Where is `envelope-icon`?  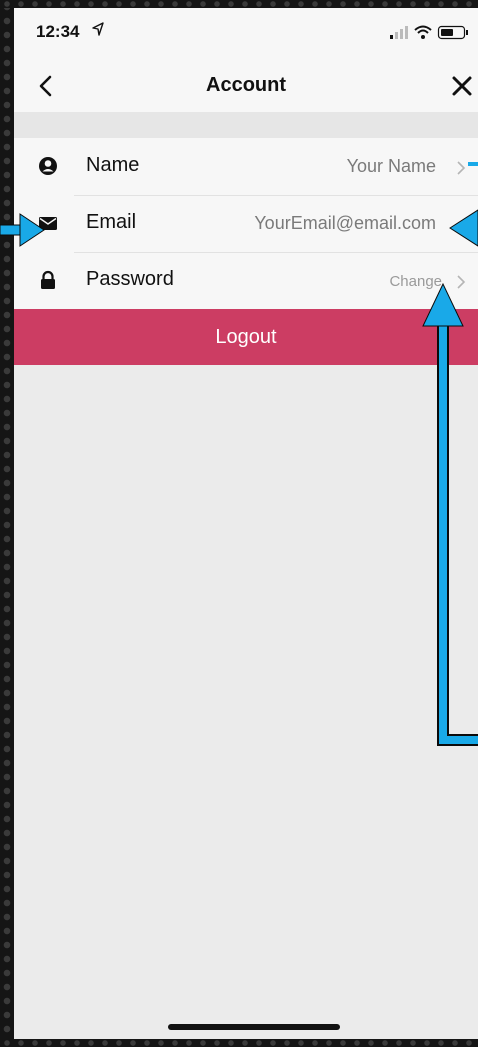 envelope-icon is located at coordinates (48, 223).